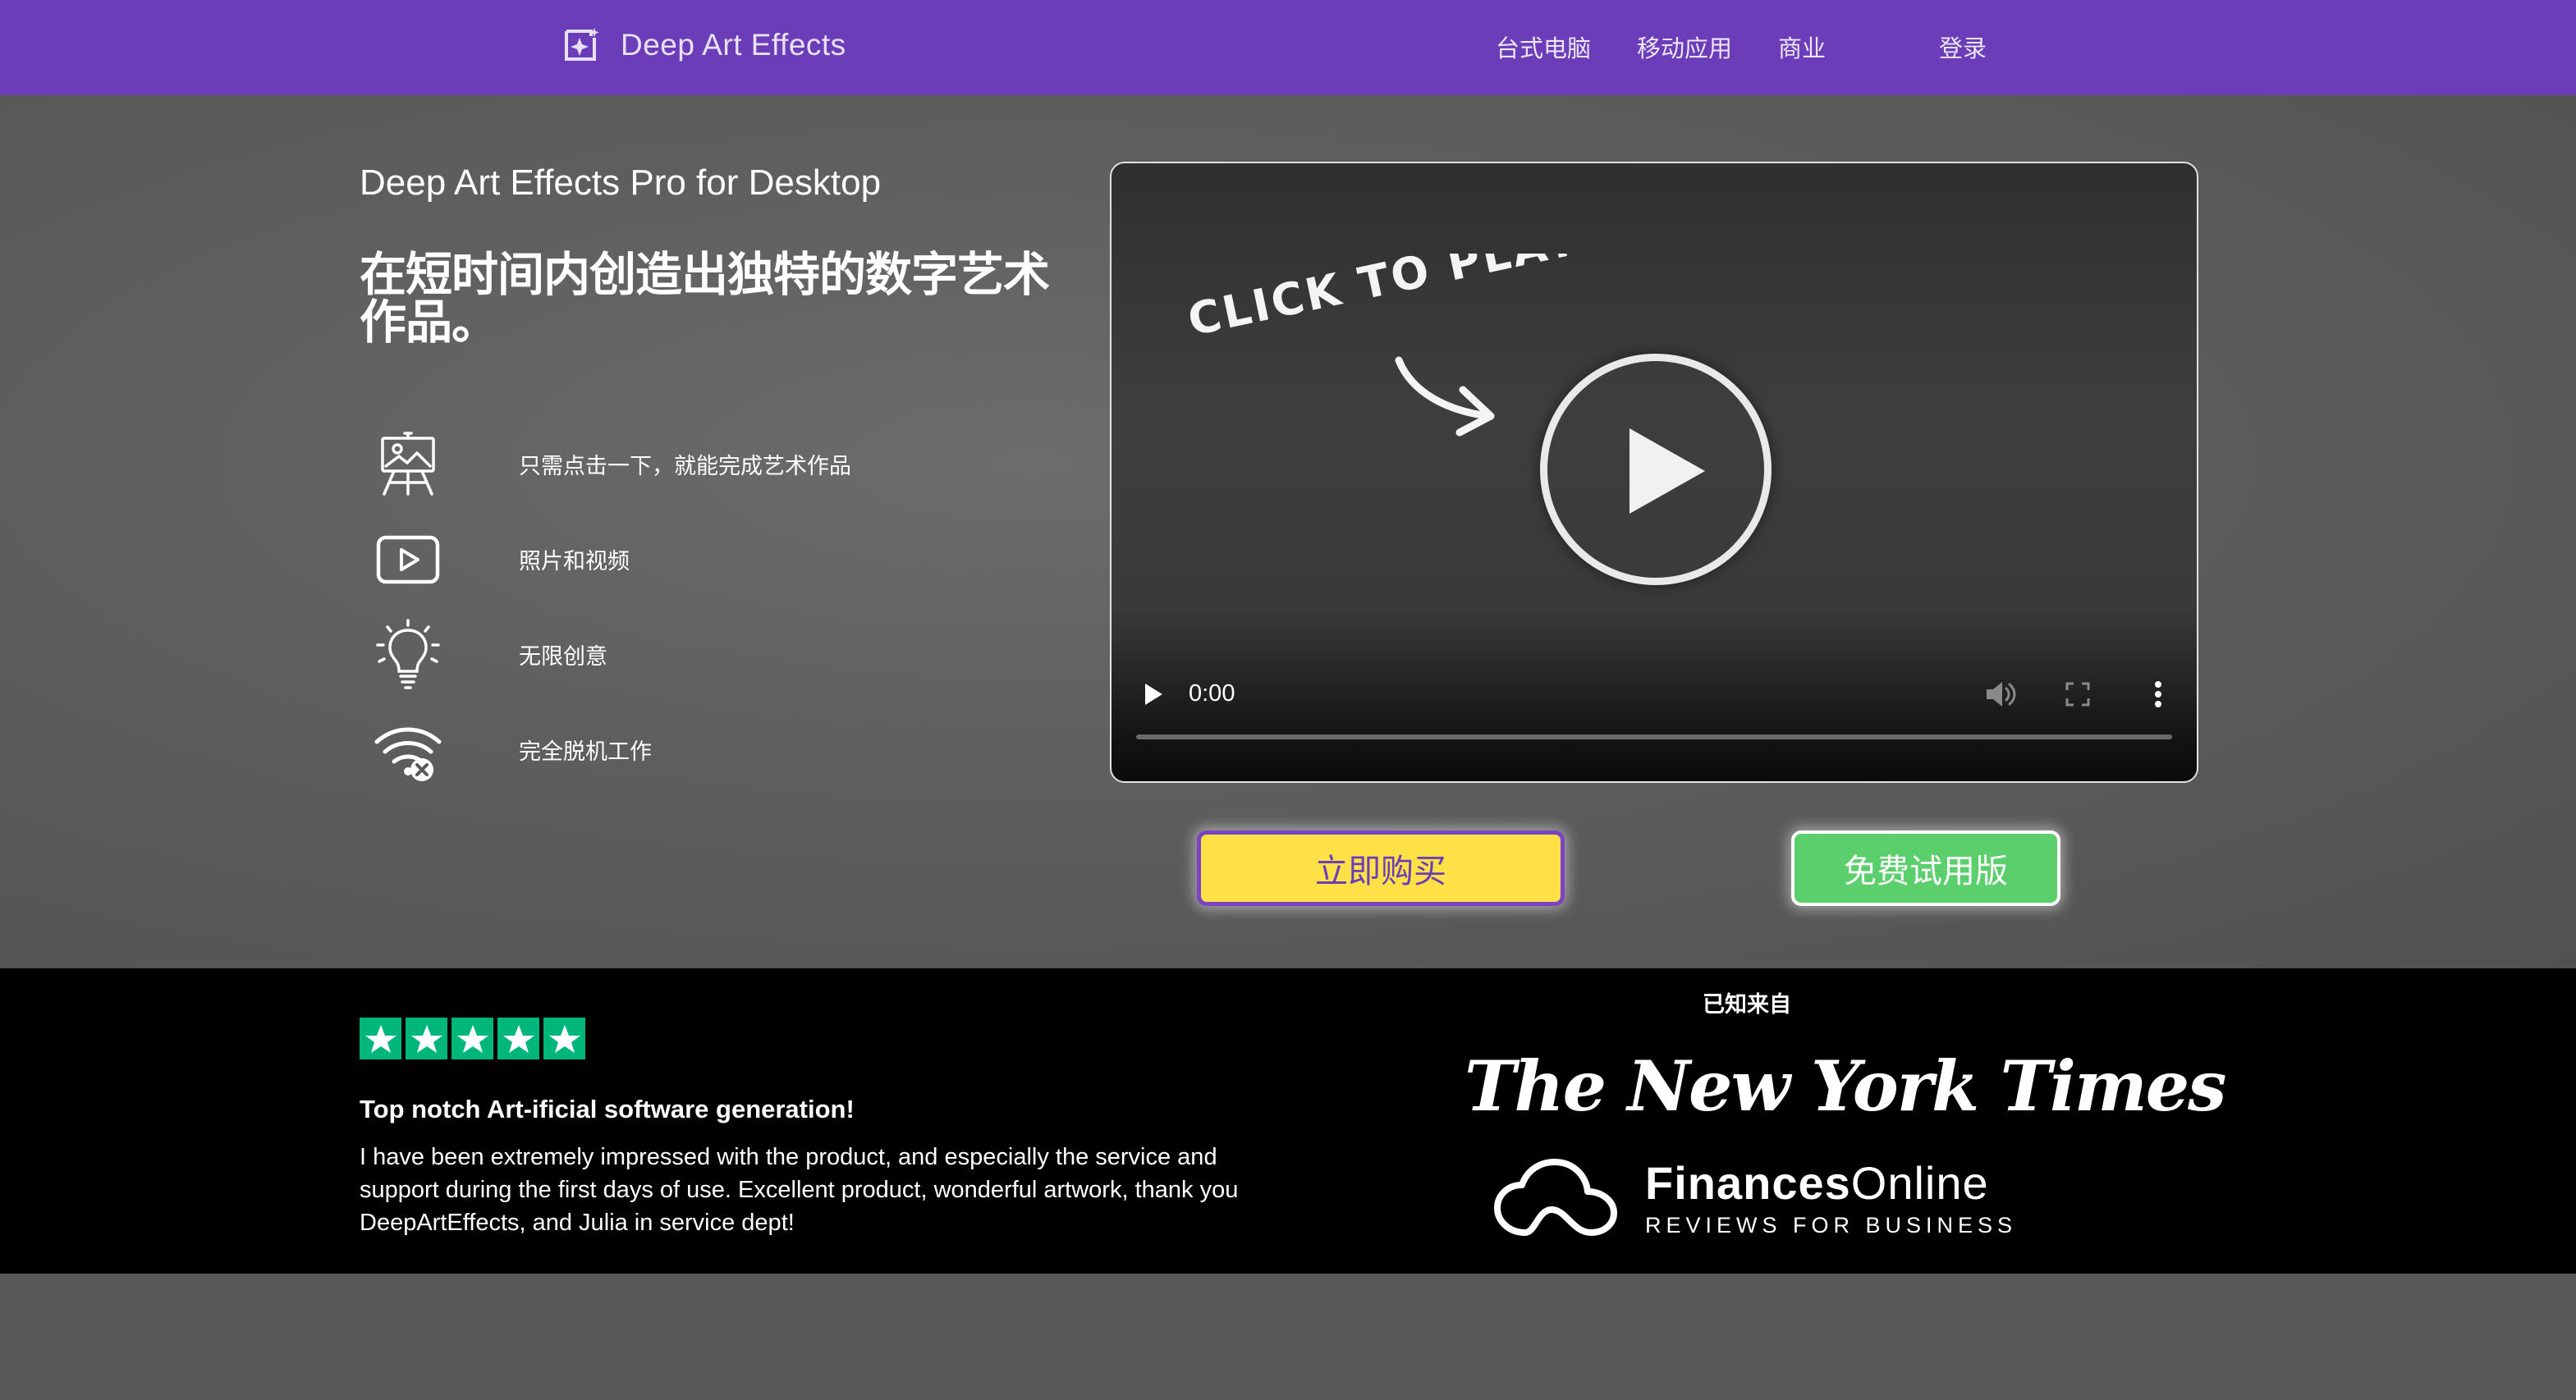 The image size is (2576, 1400). I want to click on big-play-button, so click(1656, 469).